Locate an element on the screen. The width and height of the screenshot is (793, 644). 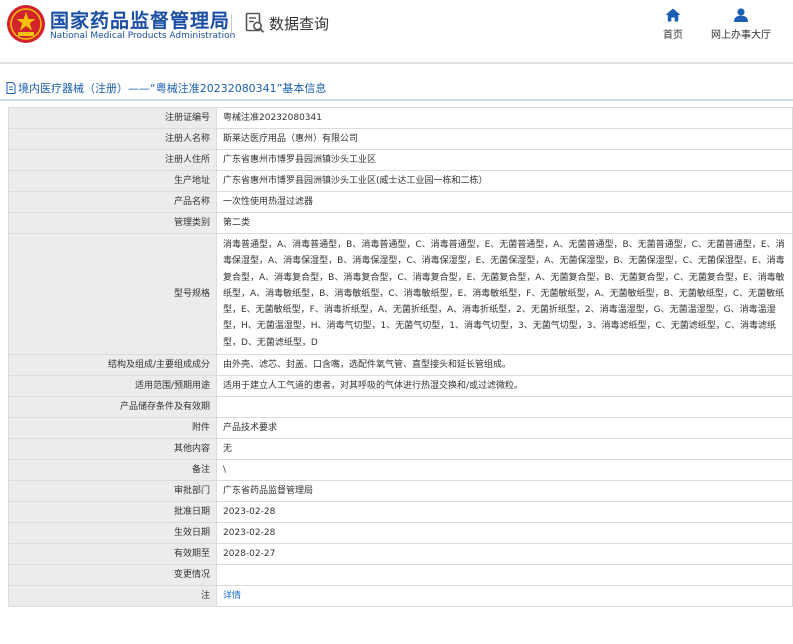
field-label: 生产地址 is located at coordinates (112, 181).